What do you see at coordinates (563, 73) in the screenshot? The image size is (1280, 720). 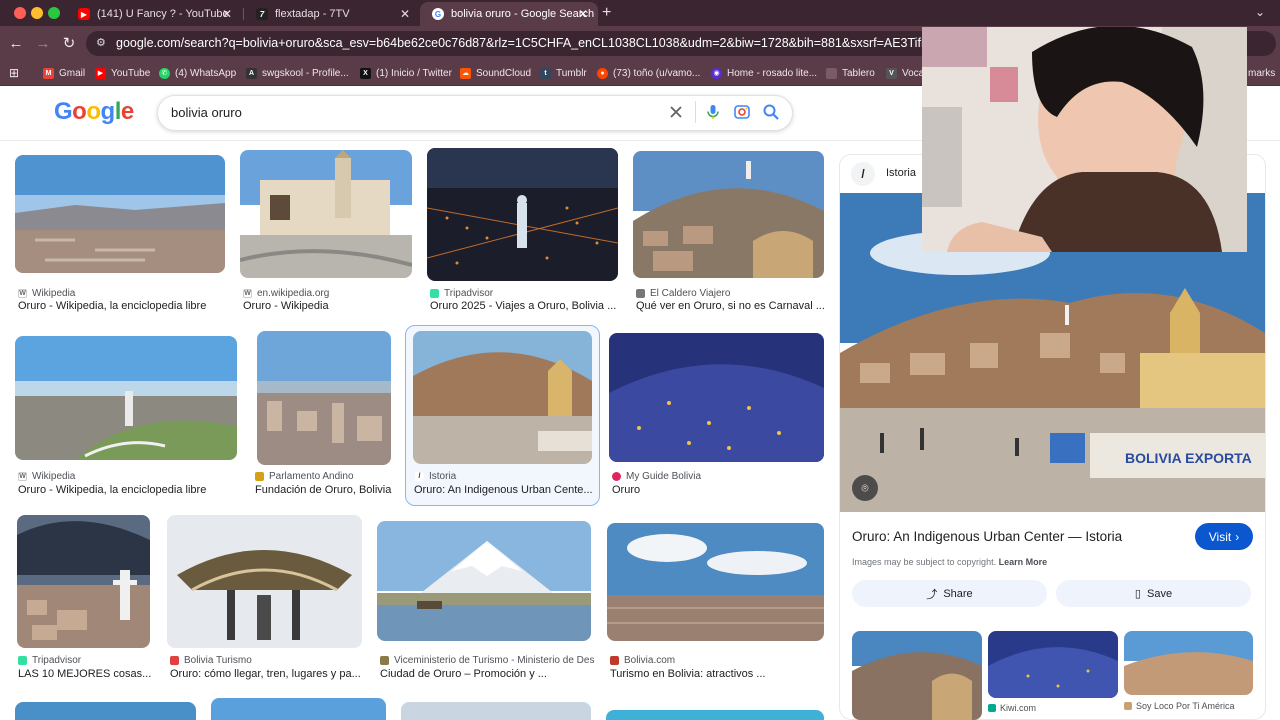 I see `bookmark-tumblr: t Tumblr` at bounding box center [563, 73].